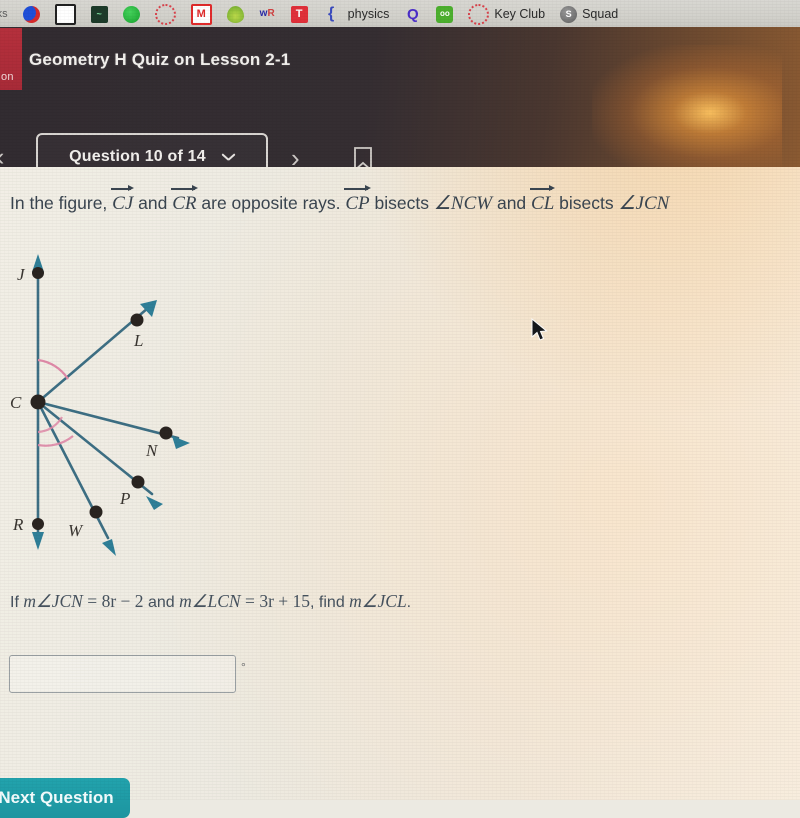 This screenshot has height=818, width=800. I want to click on bracket-icon: {, so click(331, 13).